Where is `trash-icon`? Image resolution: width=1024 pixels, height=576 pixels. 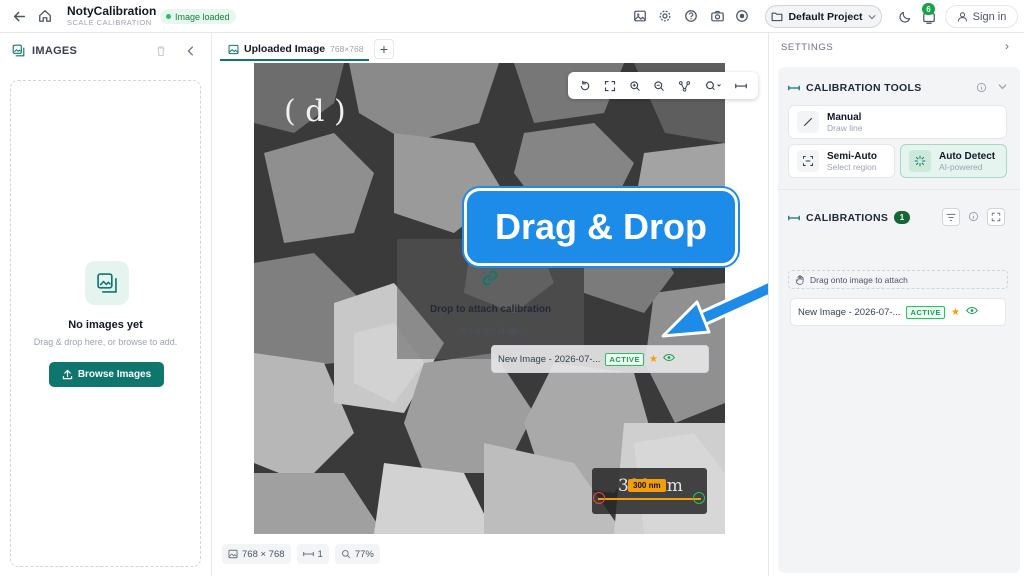 trash-icon is located at coordinates (161, 52).